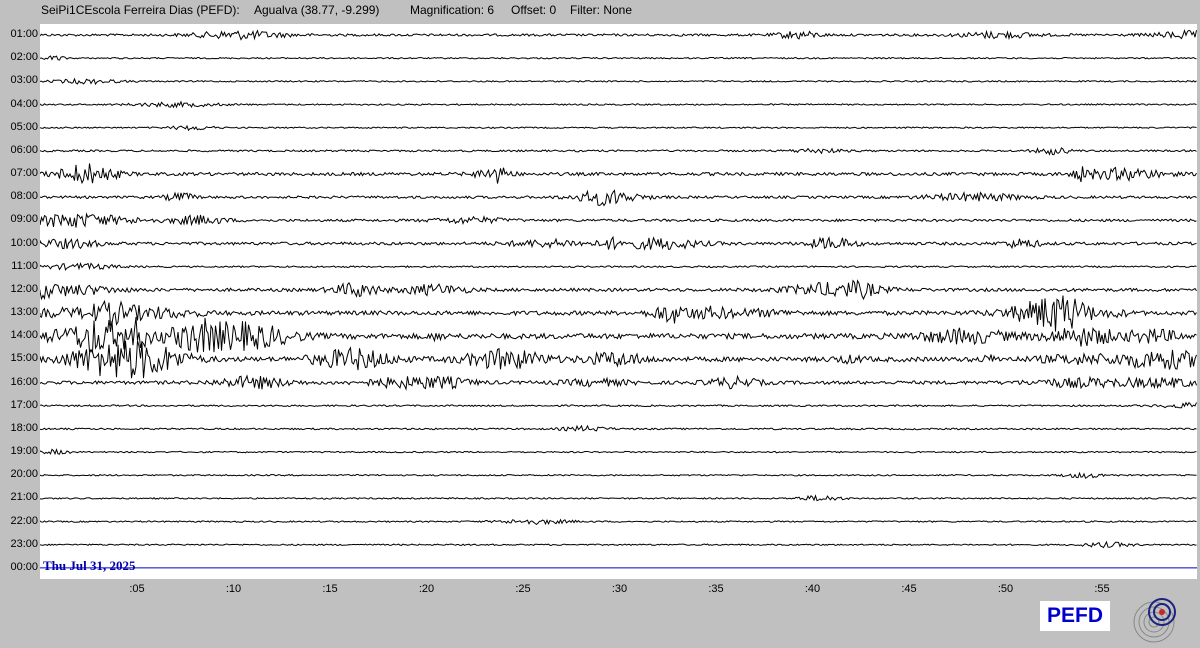 This screenshot has width=1200, height=648. Describe the element at coordinates (137, 589) in the screenshot. I see `minute-tick-label: :05` at that location.